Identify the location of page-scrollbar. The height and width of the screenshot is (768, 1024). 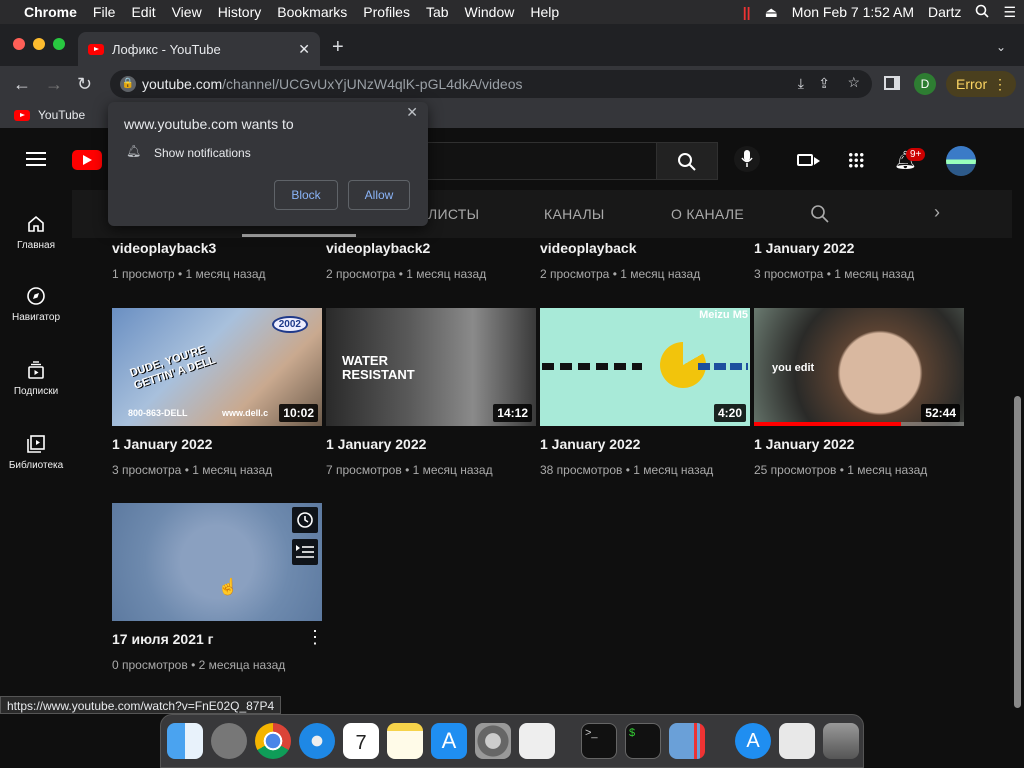
(1018, 418).